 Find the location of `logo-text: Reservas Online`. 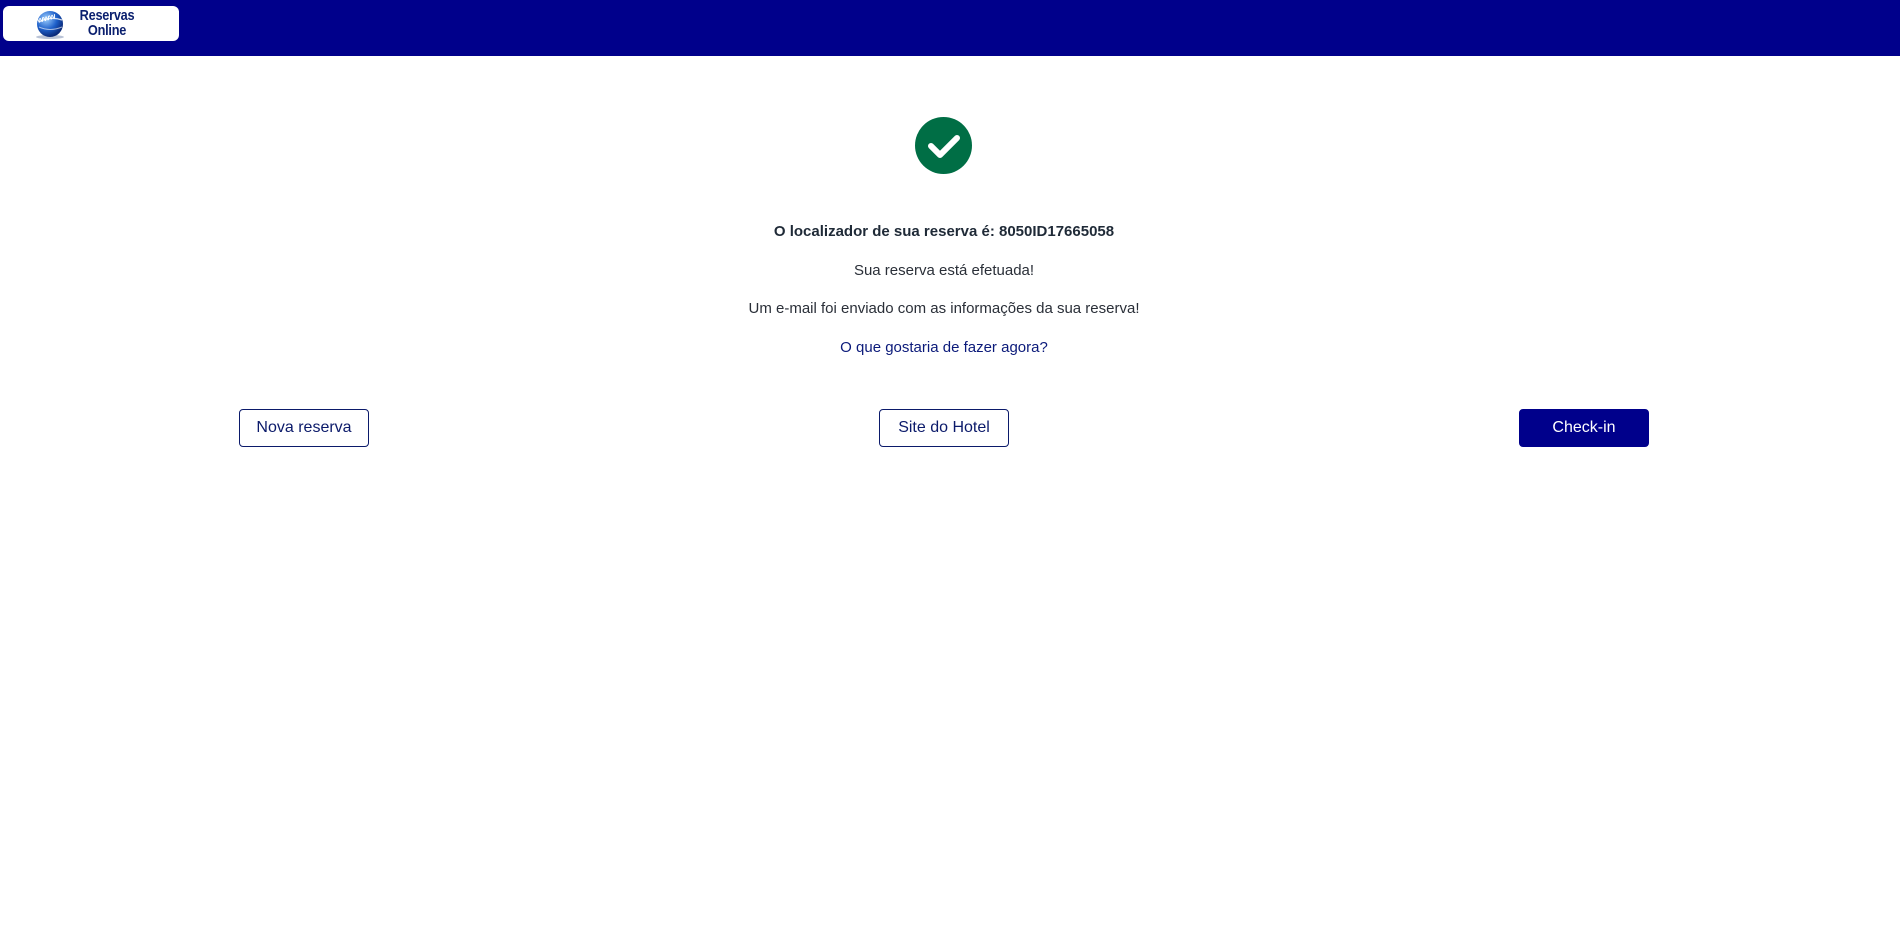

logo-text: Reservas Online is located at coordinates (107, 23).